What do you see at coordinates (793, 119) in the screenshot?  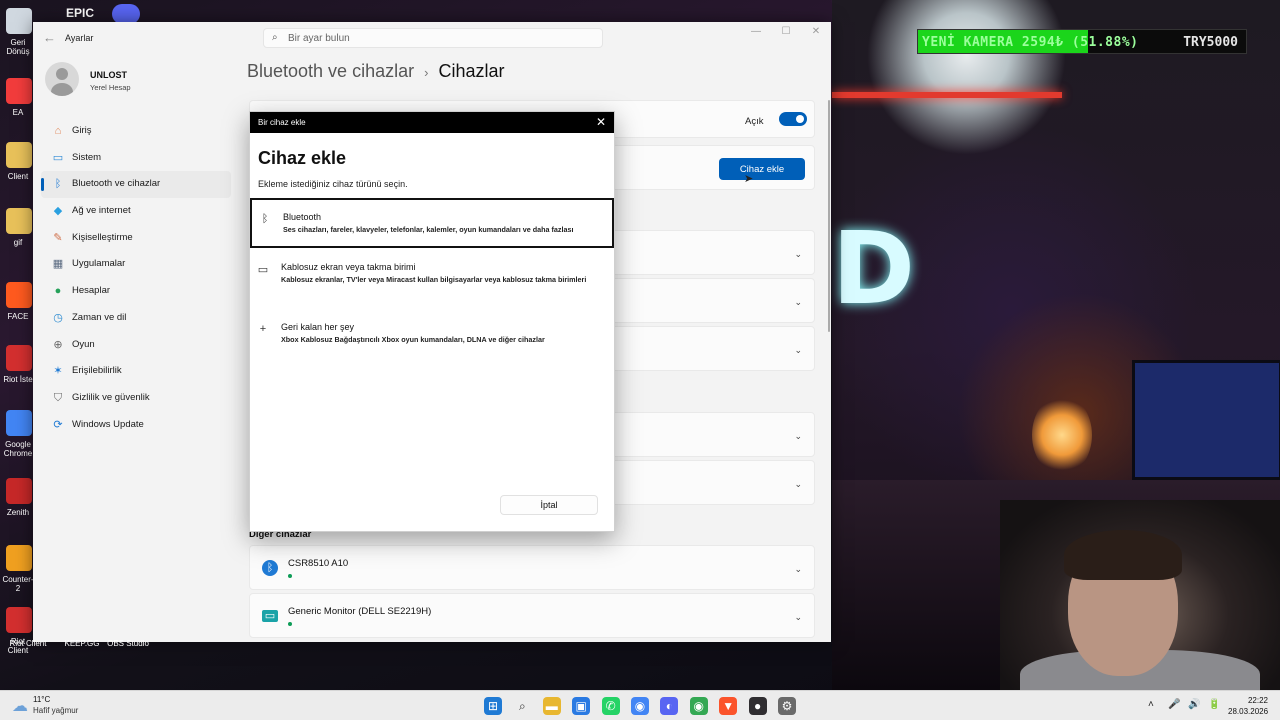 I see `bluetooth-toggle` at bounding box center [793, 119].